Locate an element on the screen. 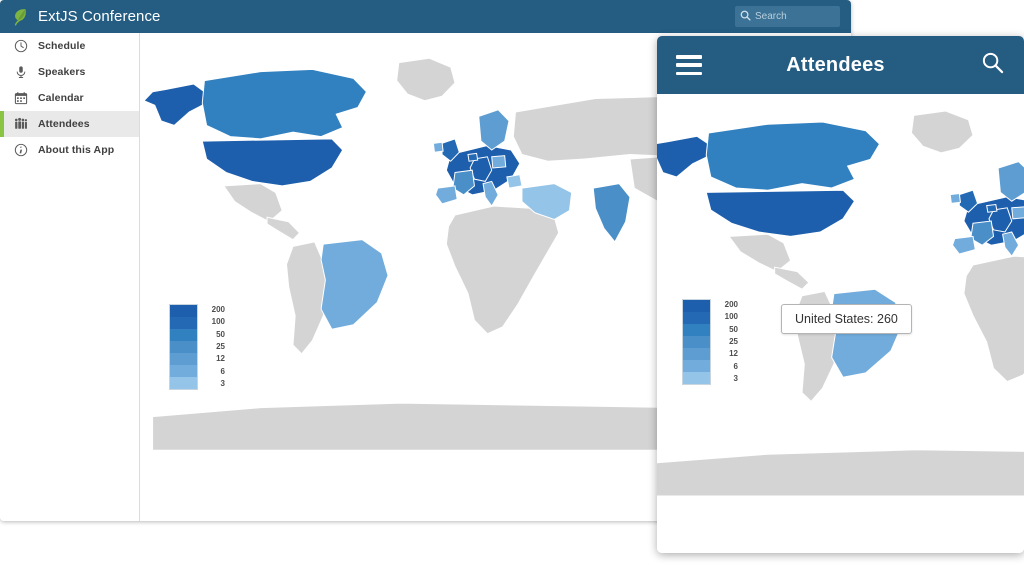 The width and height of the screenshot is (1024, 568). map-legend-overlay: 200 100 50 25 12 6 3 is located at coordinates (710, 342).